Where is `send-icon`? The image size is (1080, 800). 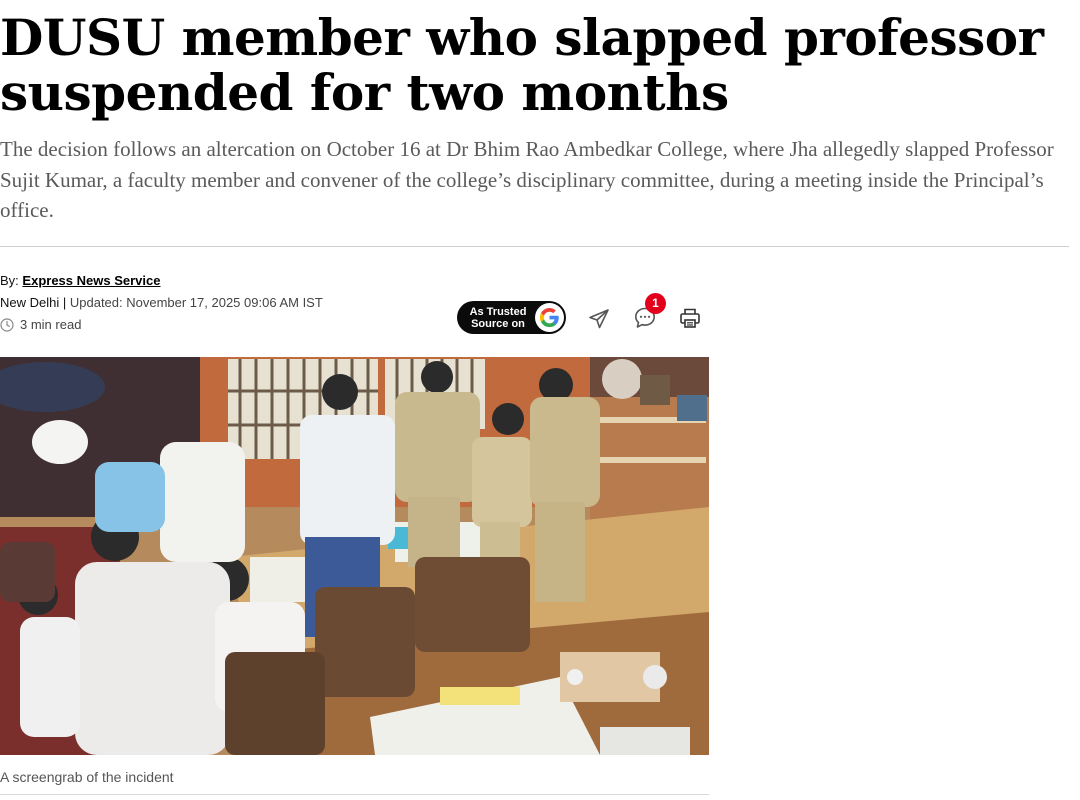
send-icon is located at coordinates (599, 319).